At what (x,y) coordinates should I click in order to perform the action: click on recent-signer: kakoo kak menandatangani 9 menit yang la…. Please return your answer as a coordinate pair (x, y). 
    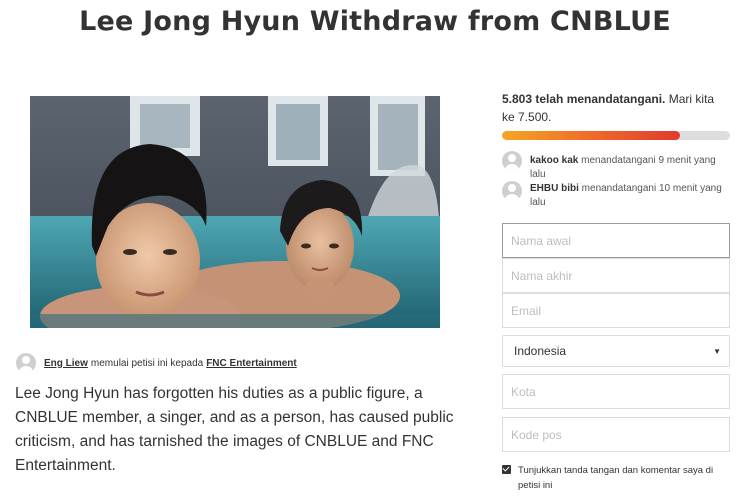
    Looking at the image, I should click on (617, 166).